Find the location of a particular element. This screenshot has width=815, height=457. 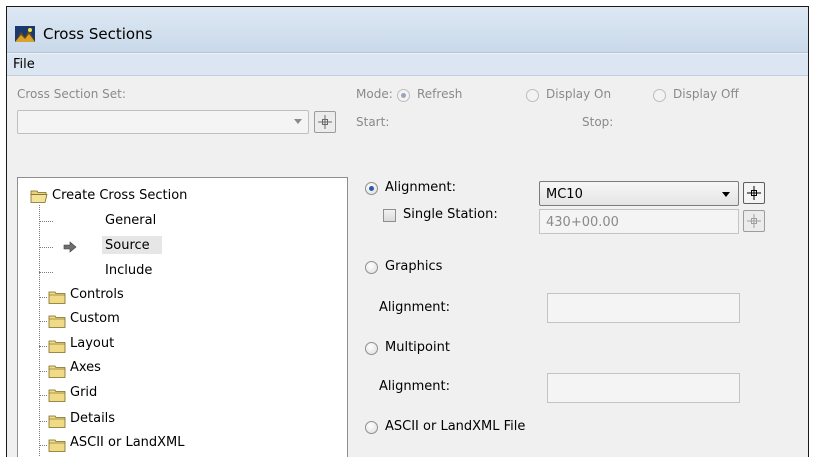

cross-section-app-icon is located at coordinates (25, 34).